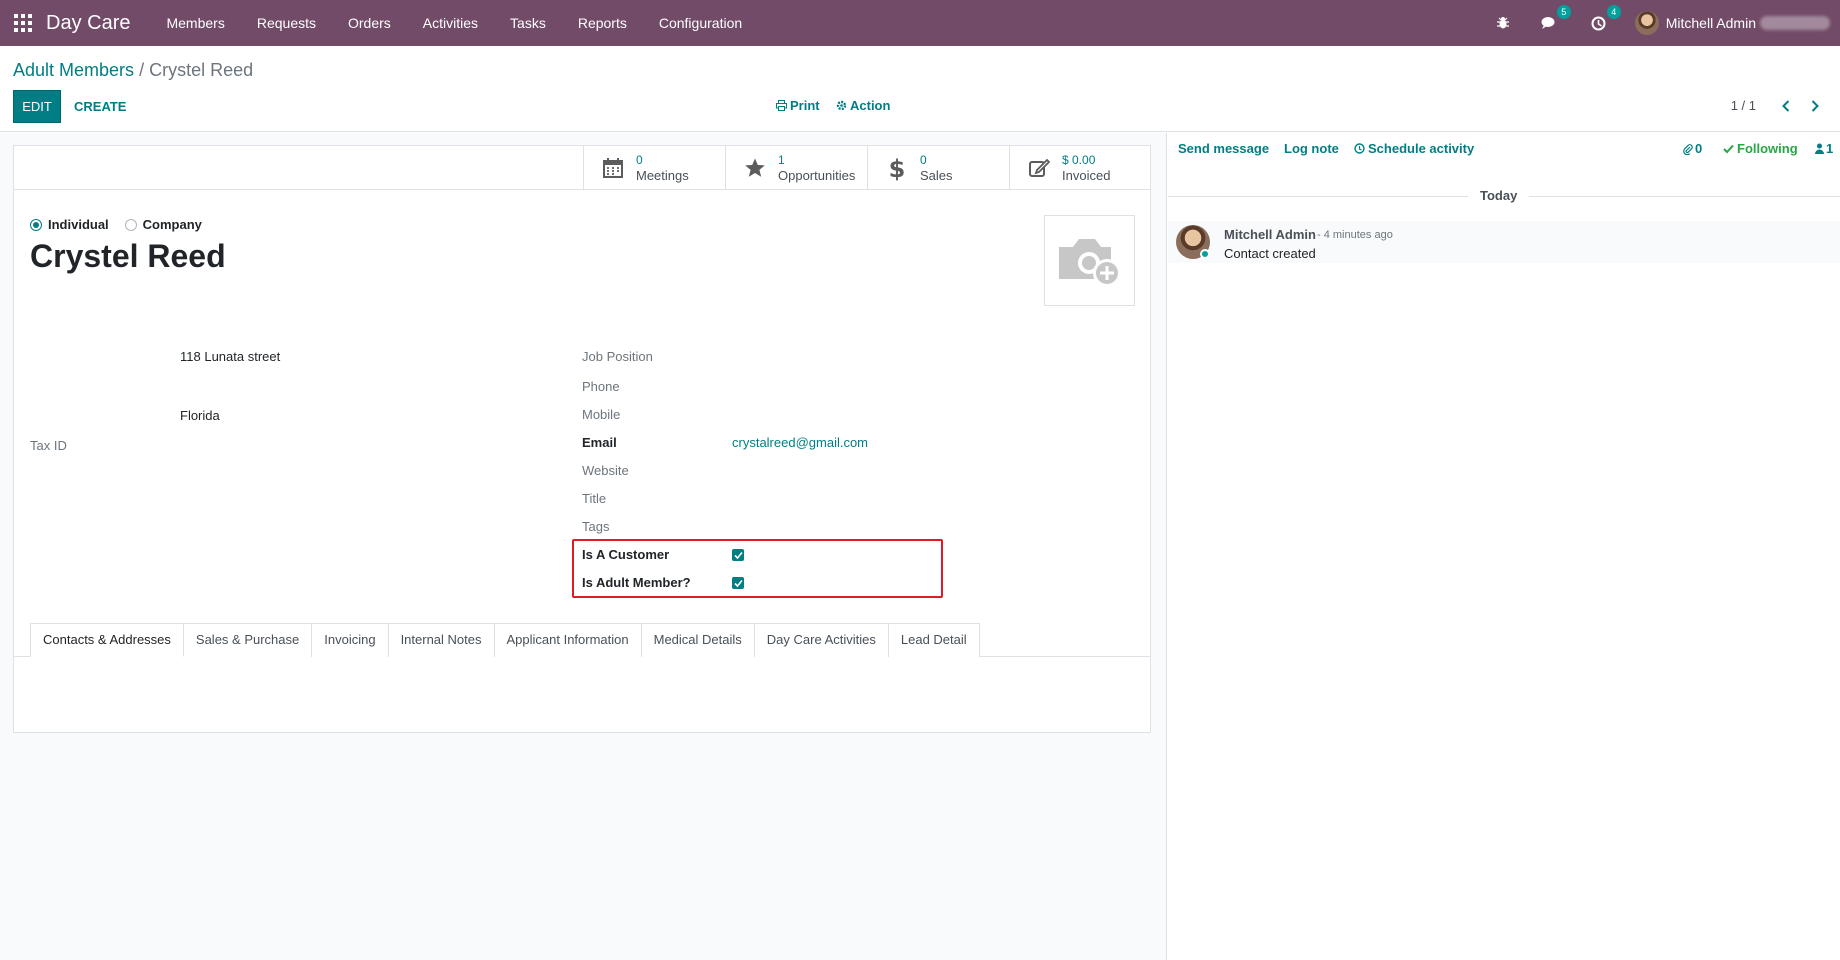 The image size is (1840, 960). I want to click on followers-button: 1, so click(1824, 148).